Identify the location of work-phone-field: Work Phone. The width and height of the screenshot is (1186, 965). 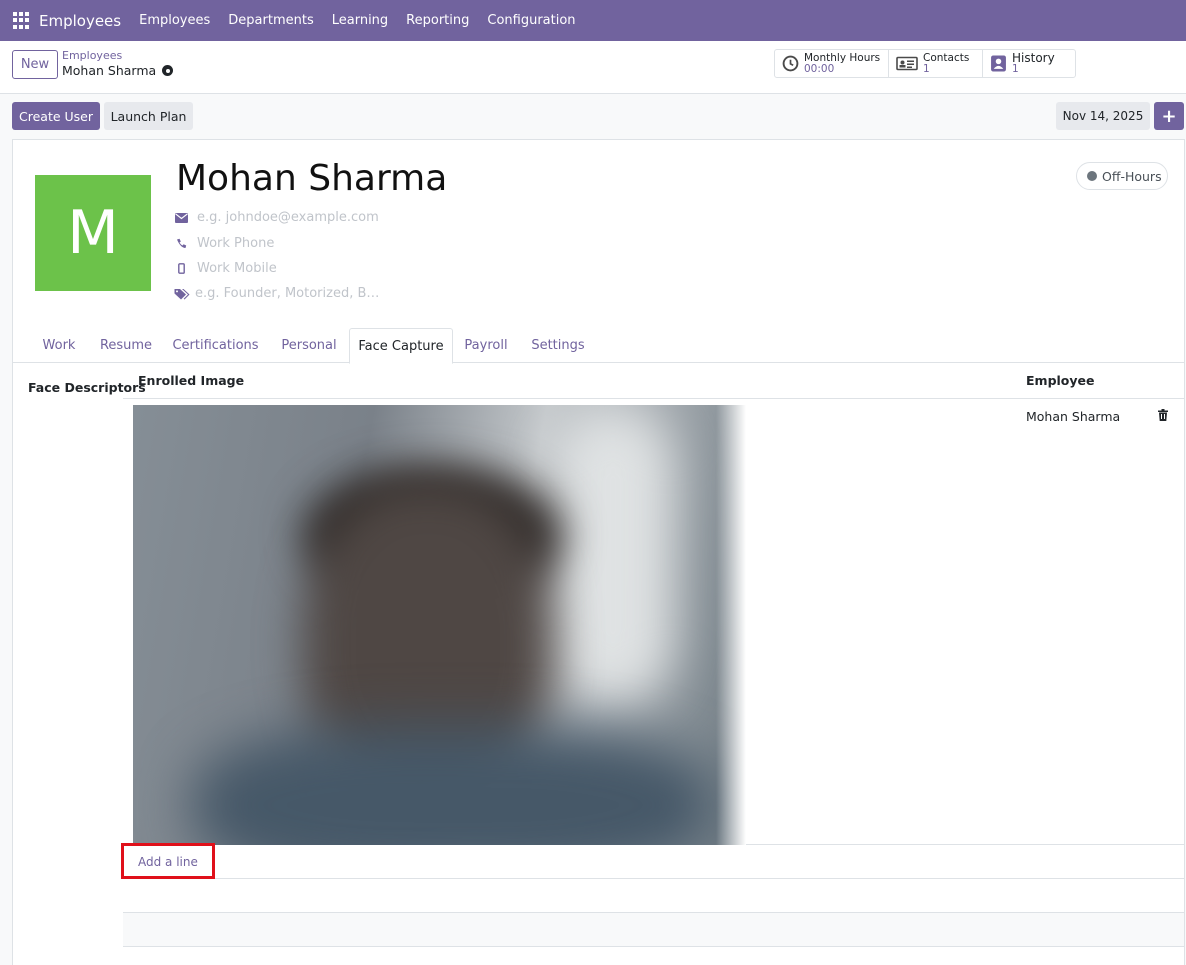
(224, 243).